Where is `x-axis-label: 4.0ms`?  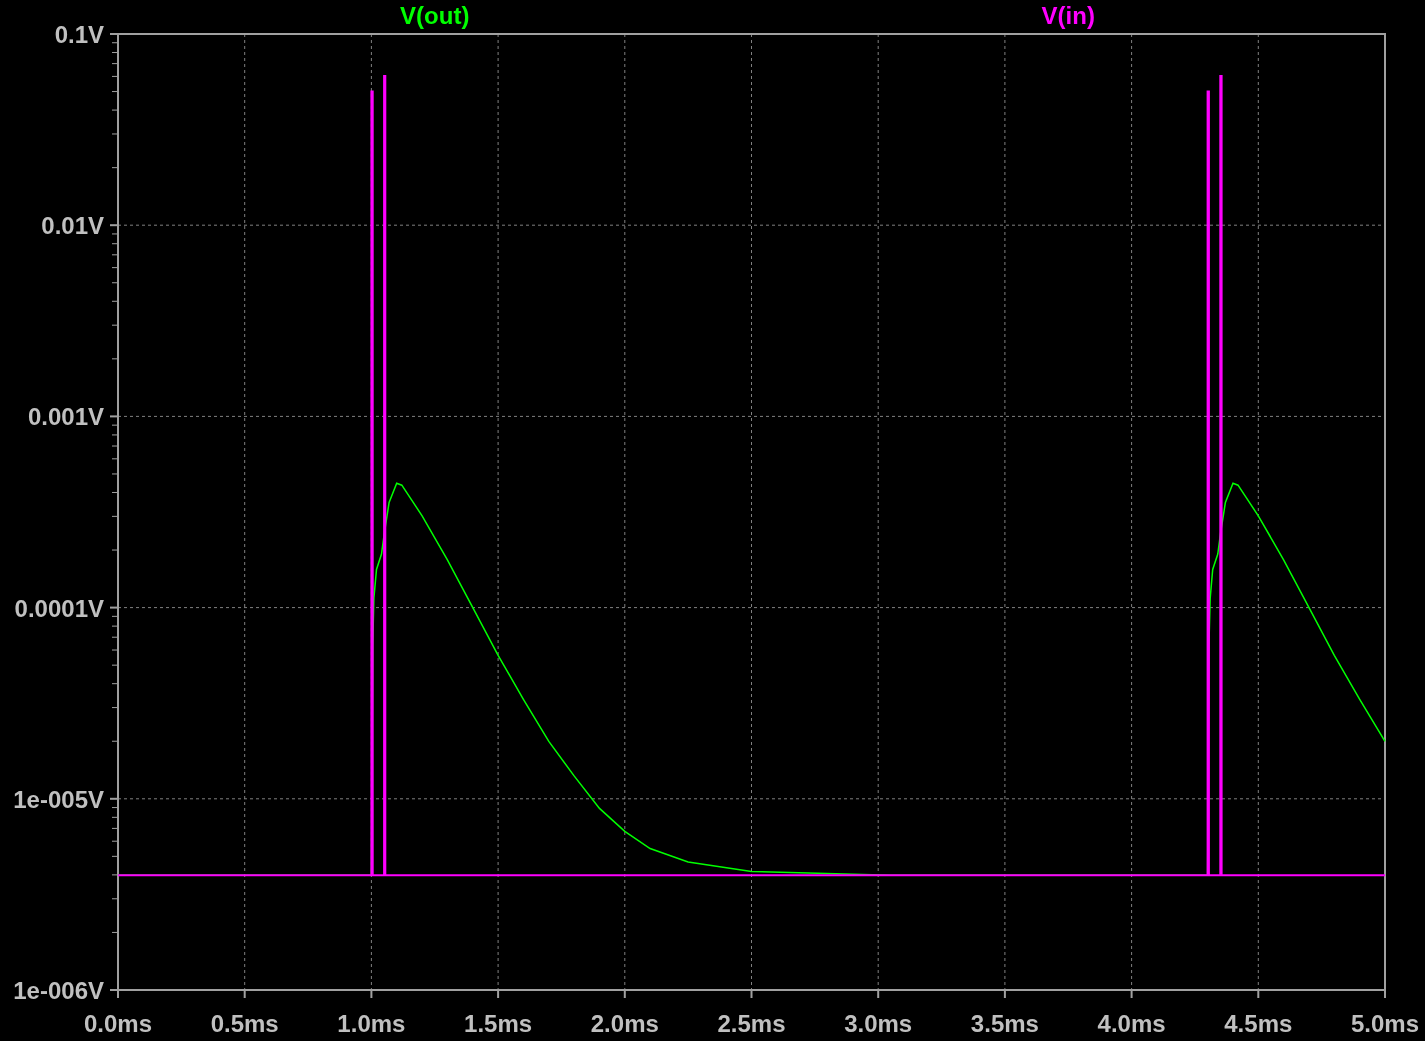 x-axis-label: 4.0ms is located at coordinates (1131, 1023).